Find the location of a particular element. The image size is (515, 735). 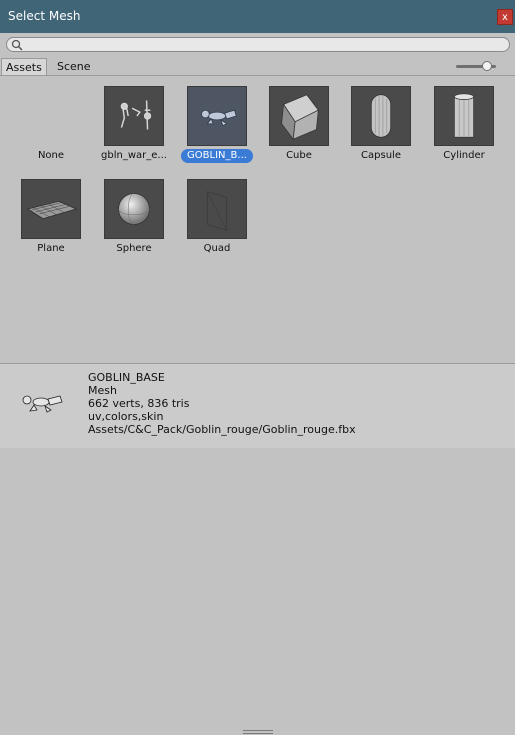

item-label: None is located at coordinates (51, 155).